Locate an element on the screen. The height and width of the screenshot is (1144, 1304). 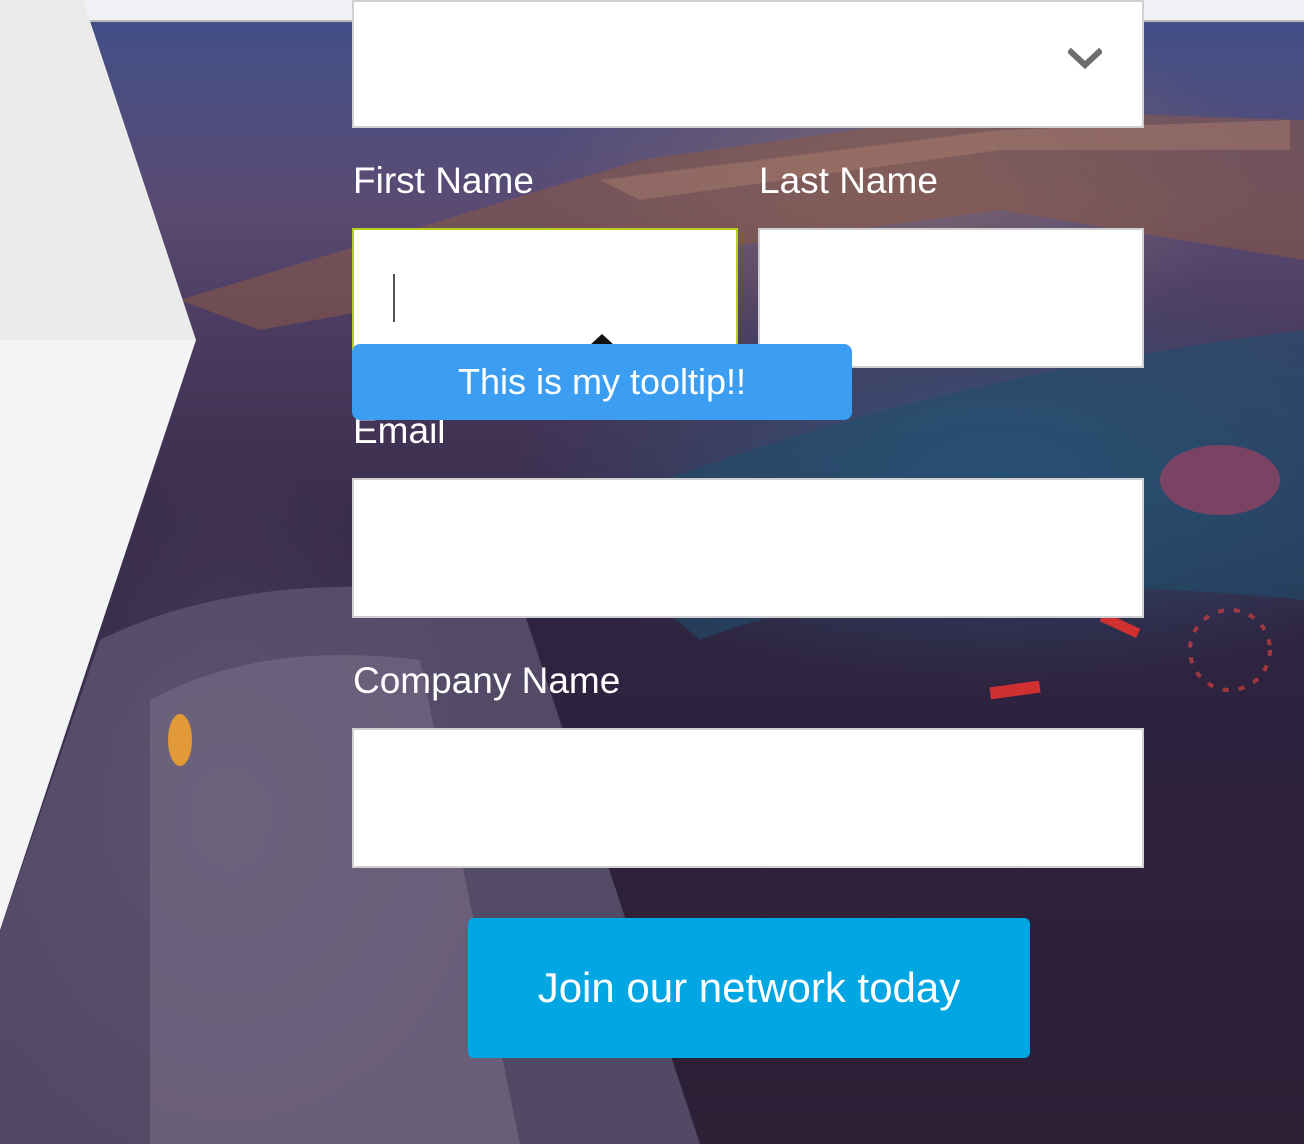
email-field is located at coordinates (748, 548).